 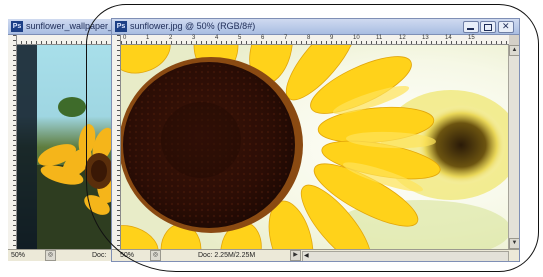 I want to click on ruler-label-9: 9, so click(x=332, y=38).